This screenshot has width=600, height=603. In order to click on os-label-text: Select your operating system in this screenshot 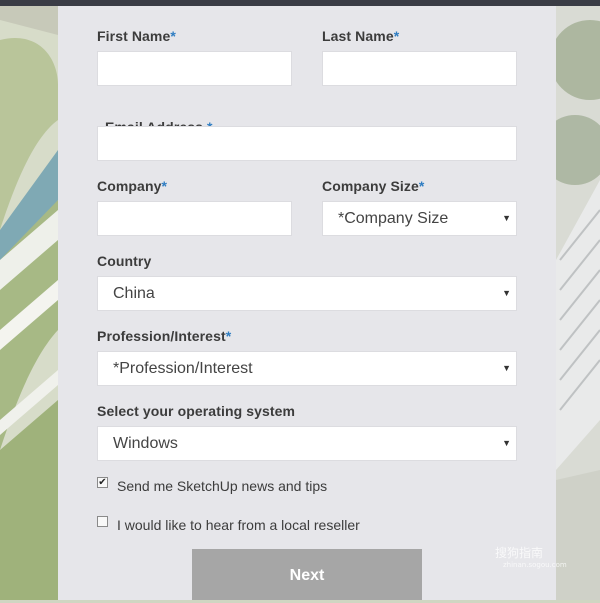, I will do `click(196, 411)`.